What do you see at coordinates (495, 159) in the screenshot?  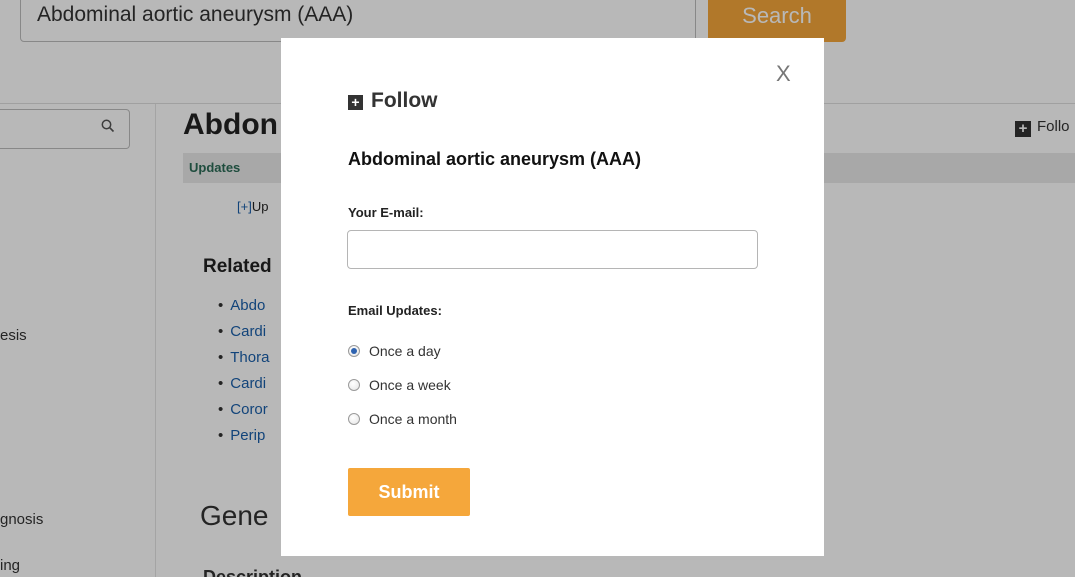 I see `topic-name: Abdominal aortic aneurysm (AAA)` at bounding box center [495, 159].